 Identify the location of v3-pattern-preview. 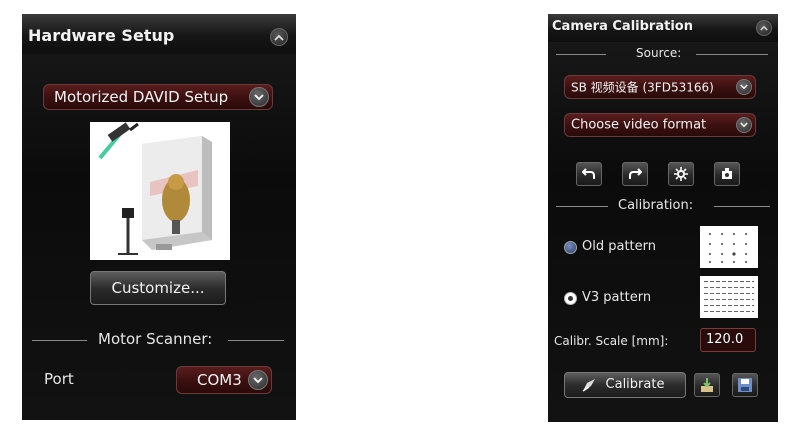
(729, 297).